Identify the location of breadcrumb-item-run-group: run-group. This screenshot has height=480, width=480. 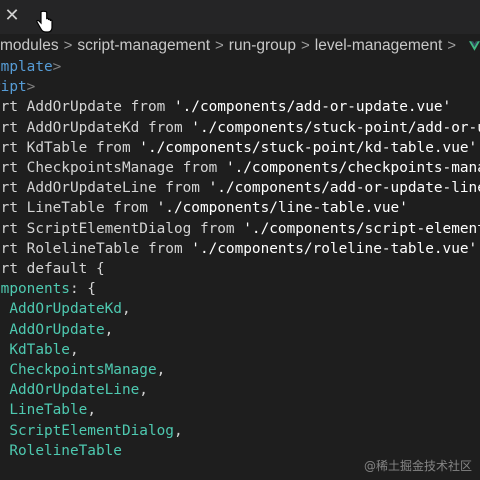
(262, 46).